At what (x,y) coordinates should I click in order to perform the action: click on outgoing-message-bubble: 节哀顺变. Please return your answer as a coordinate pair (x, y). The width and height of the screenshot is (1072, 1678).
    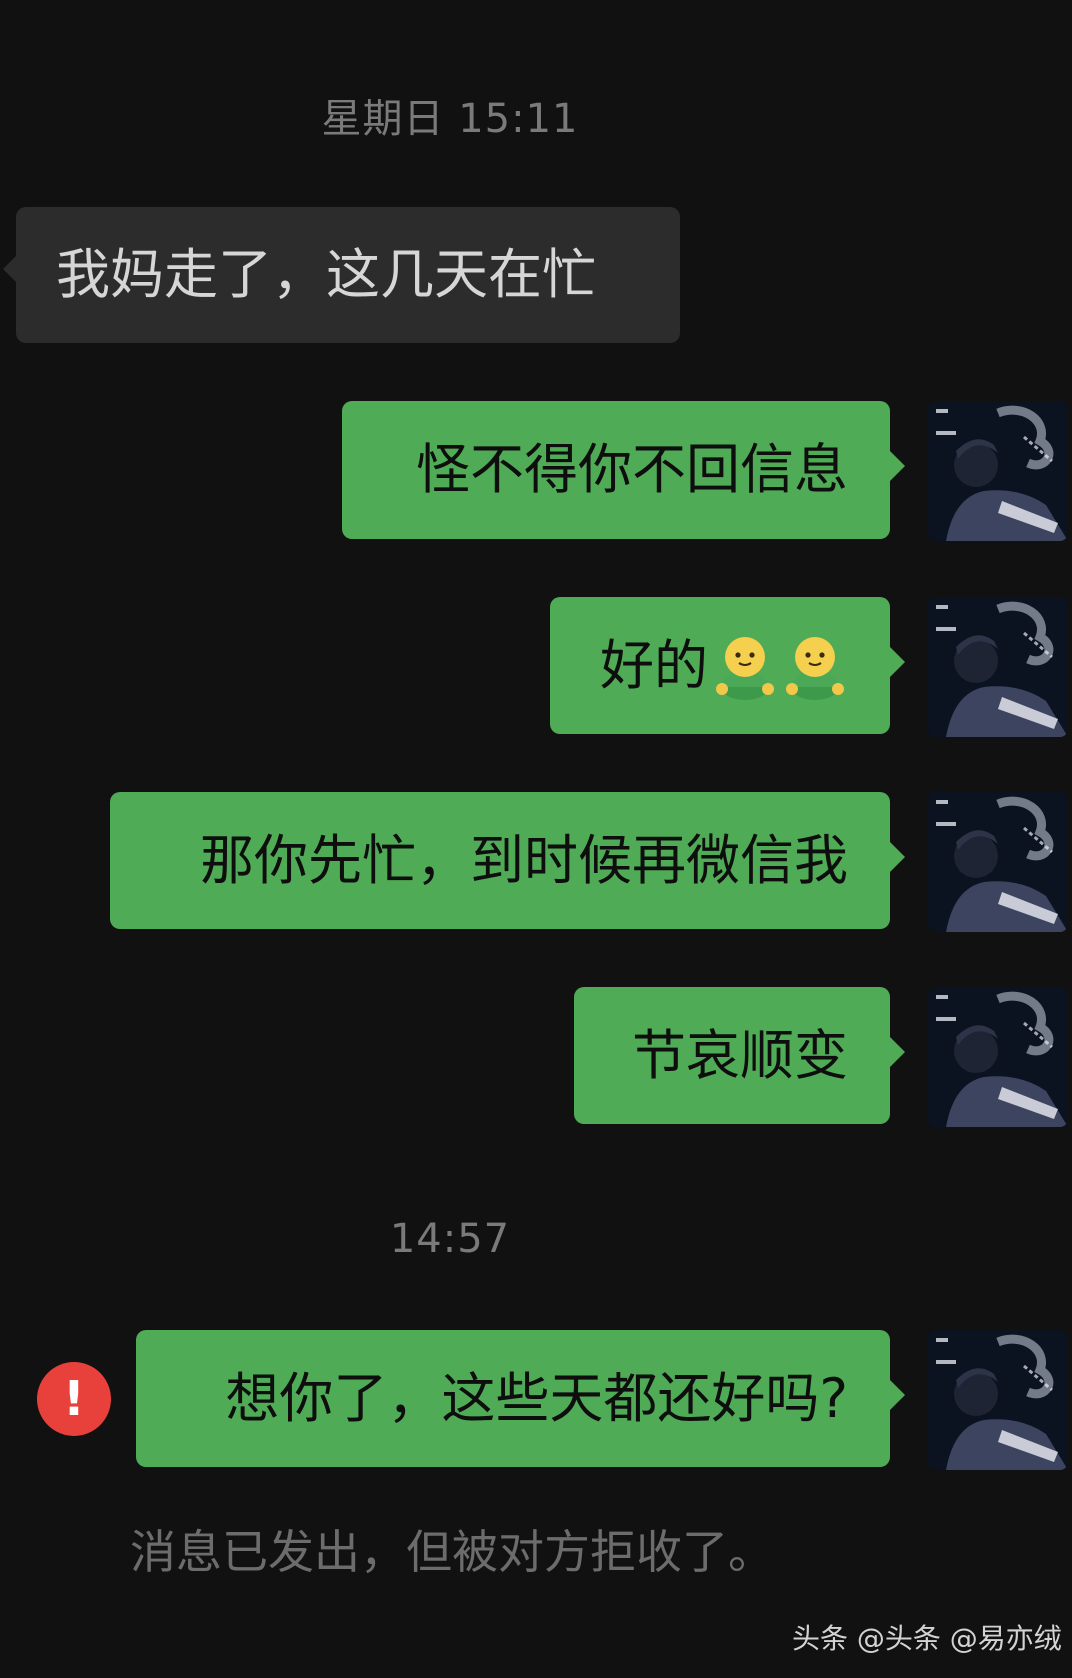
    Looking at the image, I should click on (739, 1055).